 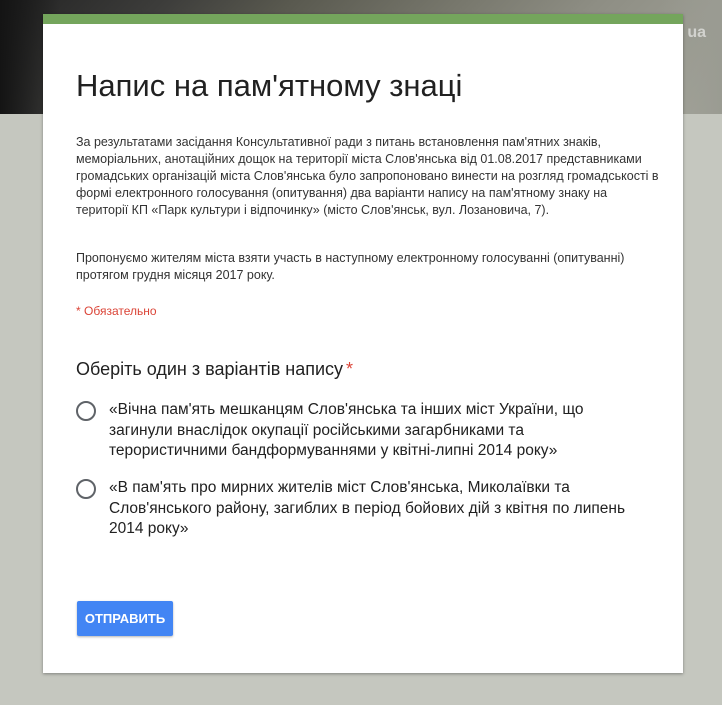 What do you see at coordinates (210, 369) in the screenshot?
I see `question-label: Оберіть один з варіантів напису` at bounding box center [210, 369].